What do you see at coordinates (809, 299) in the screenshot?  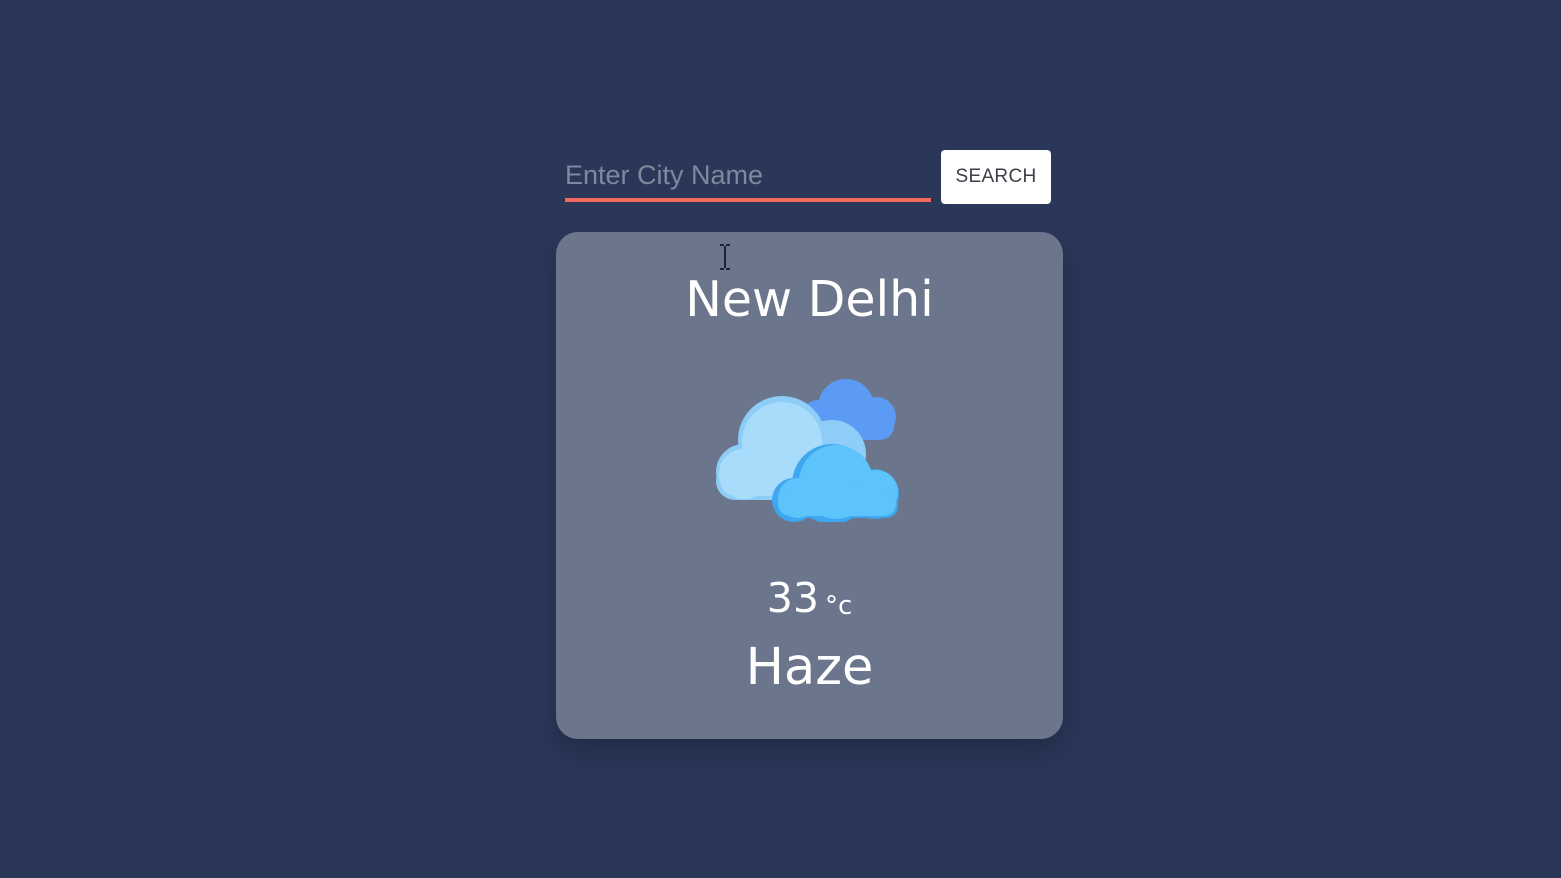 I see `city-name: New Delhi` at bounding box center [809, 299].